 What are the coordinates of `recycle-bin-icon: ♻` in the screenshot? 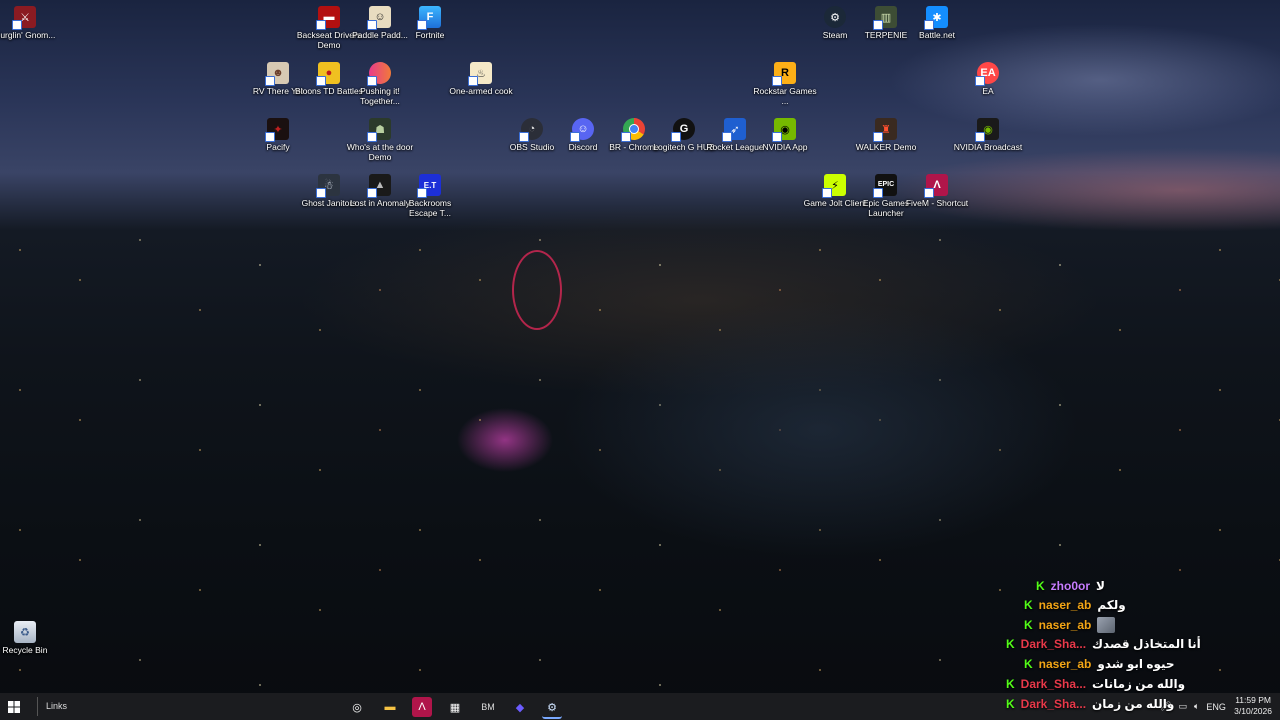 It's located at (25, 632).